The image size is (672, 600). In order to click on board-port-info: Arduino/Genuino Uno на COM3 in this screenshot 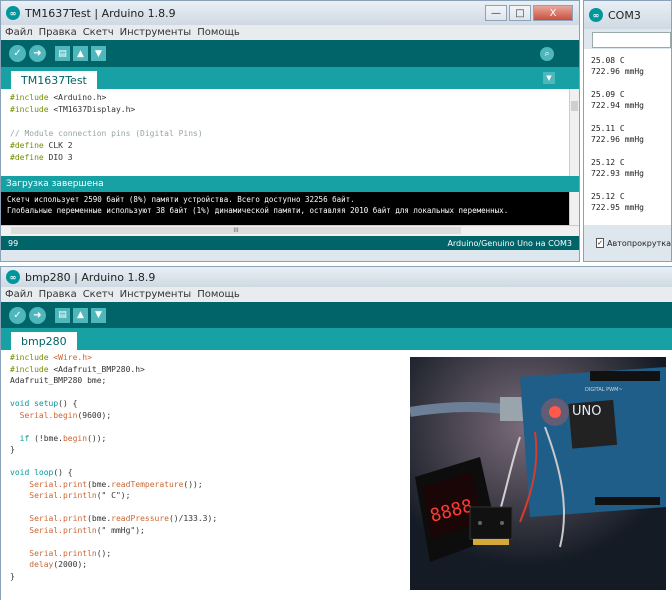, I will do `click(509, 243)`.